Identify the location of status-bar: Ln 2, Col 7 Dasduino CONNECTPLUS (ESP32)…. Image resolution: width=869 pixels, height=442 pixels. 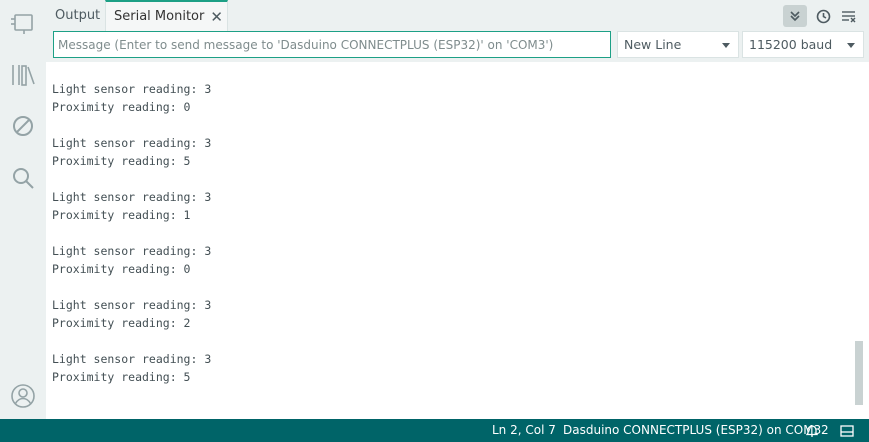
(434, 430).